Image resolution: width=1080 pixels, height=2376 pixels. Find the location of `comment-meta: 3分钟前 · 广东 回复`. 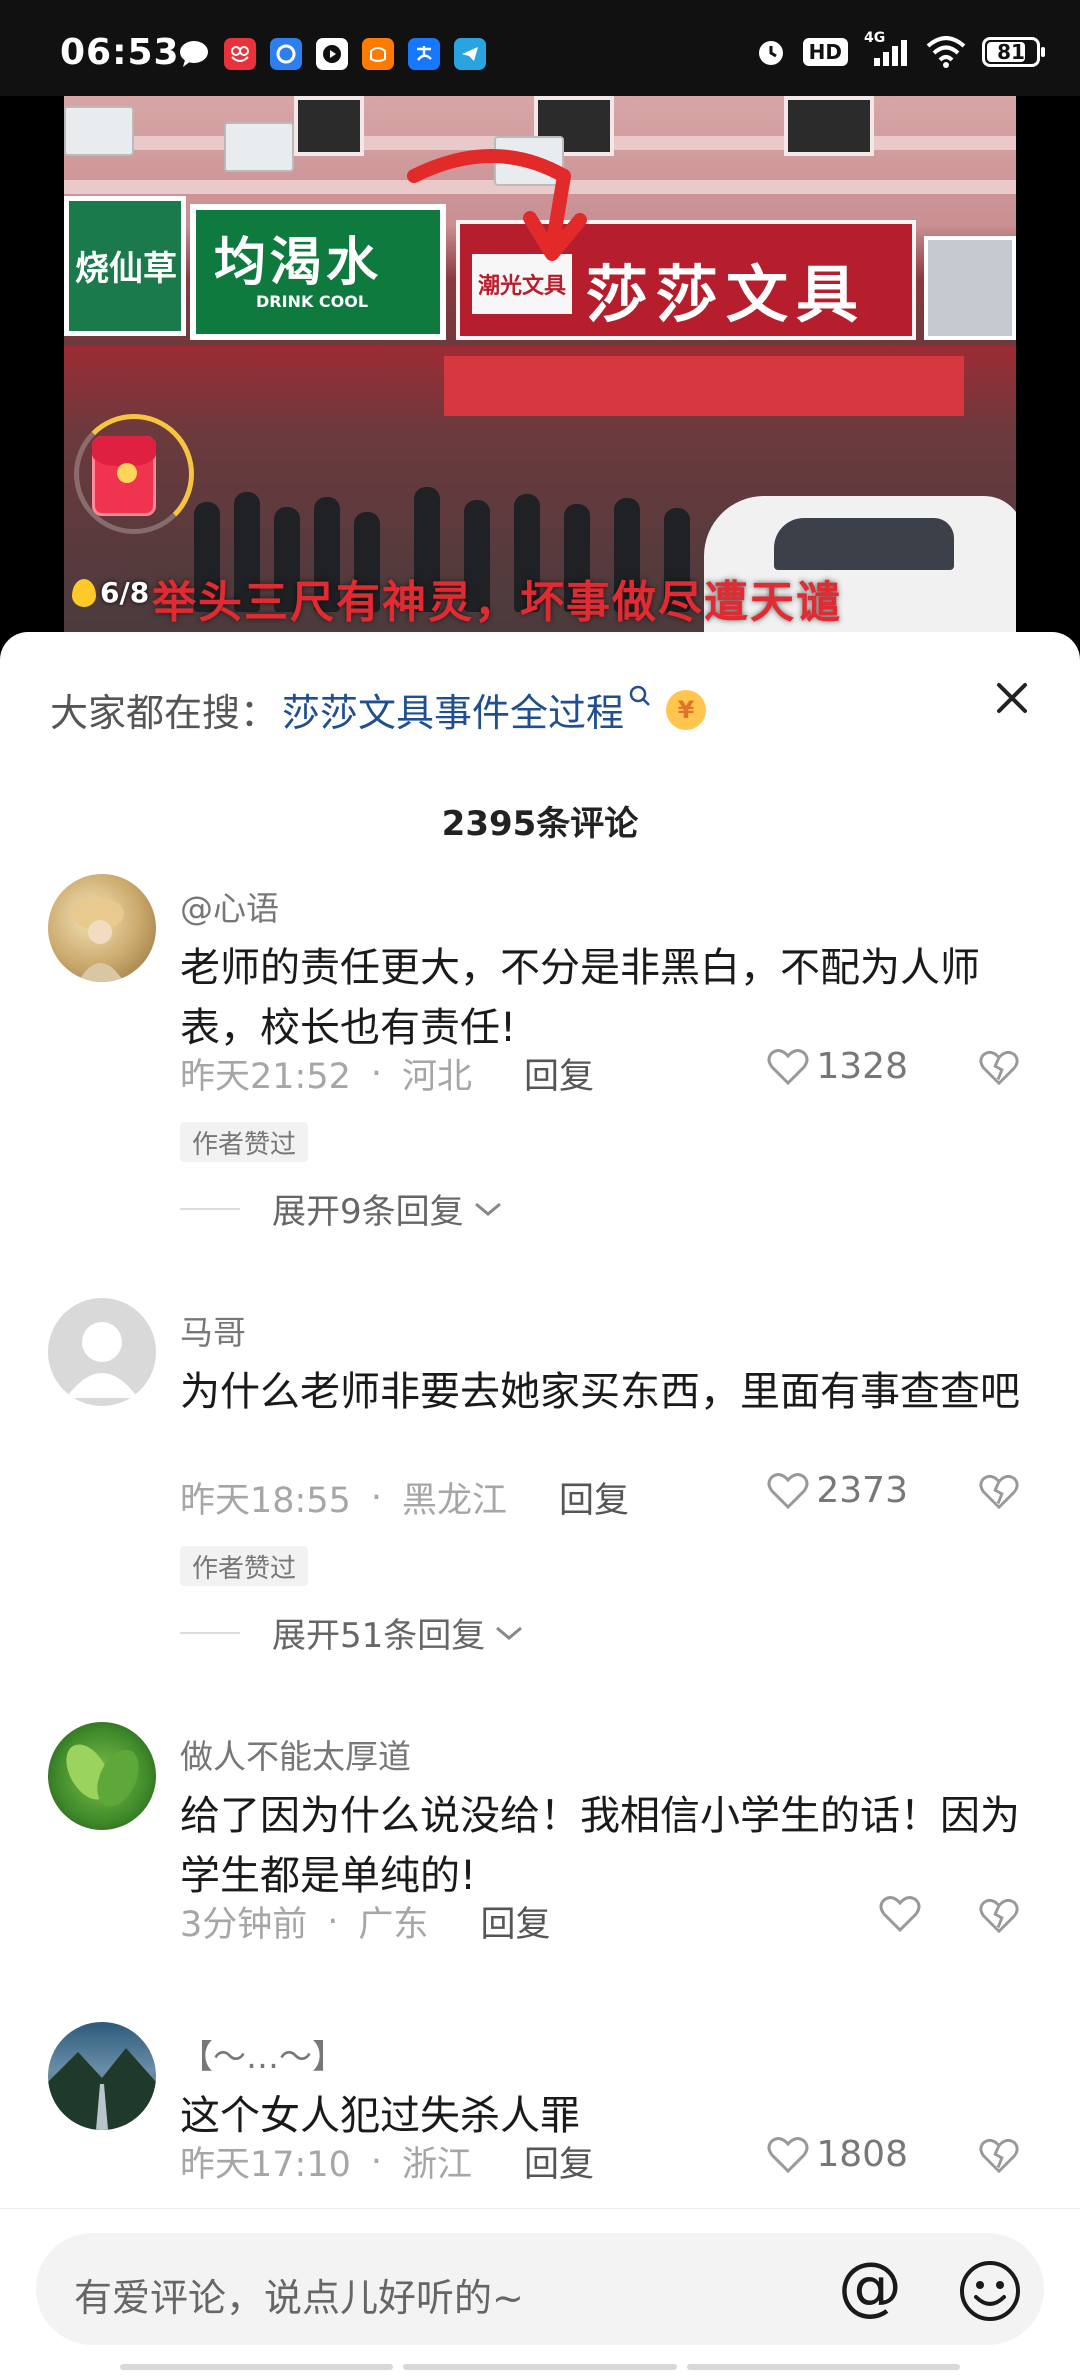

comment-meta: 3分钟前 · 广东 回复 is located at coordinates (365, 1921).